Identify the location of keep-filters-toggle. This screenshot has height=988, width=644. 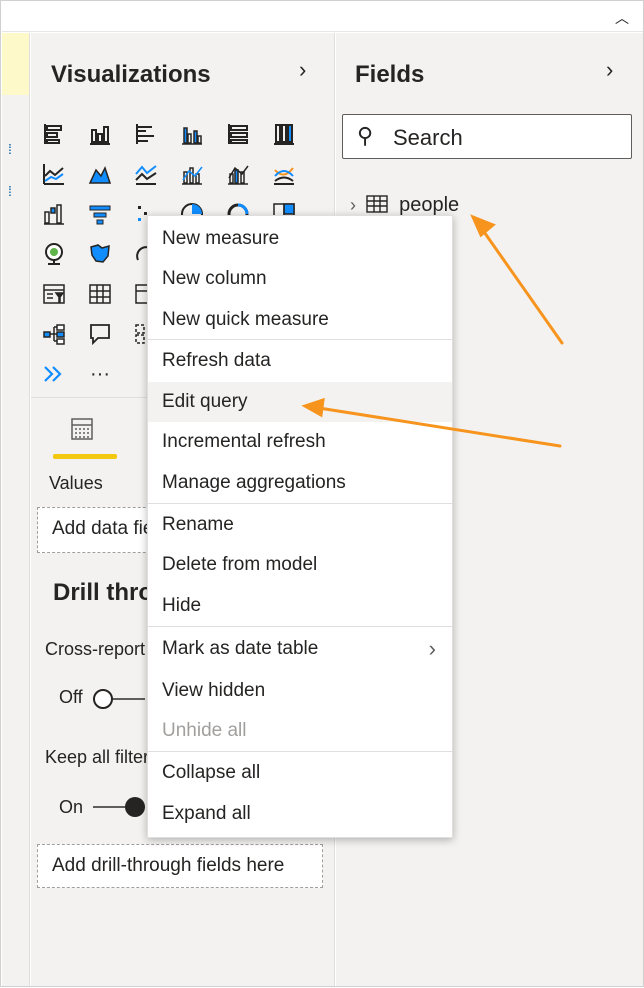
(119, 807).